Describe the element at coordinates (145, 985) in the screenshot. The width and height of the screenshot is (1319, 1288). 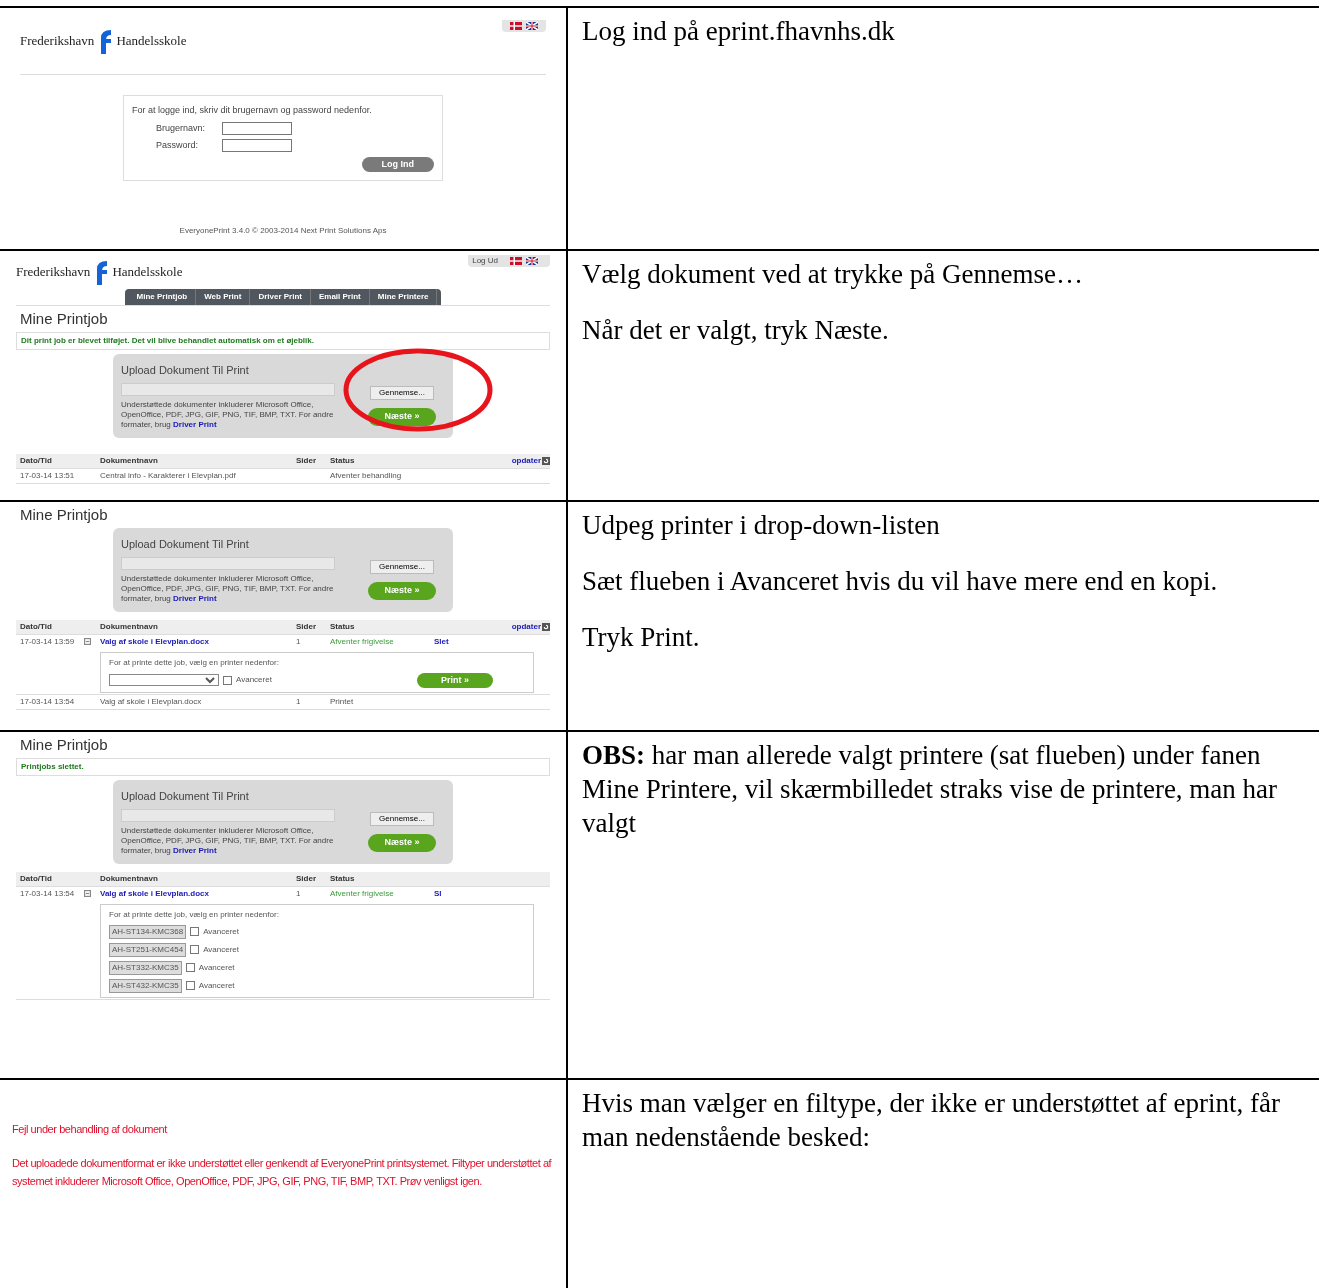
I see `printer-button: AH-ST432-KMC35` at that location.